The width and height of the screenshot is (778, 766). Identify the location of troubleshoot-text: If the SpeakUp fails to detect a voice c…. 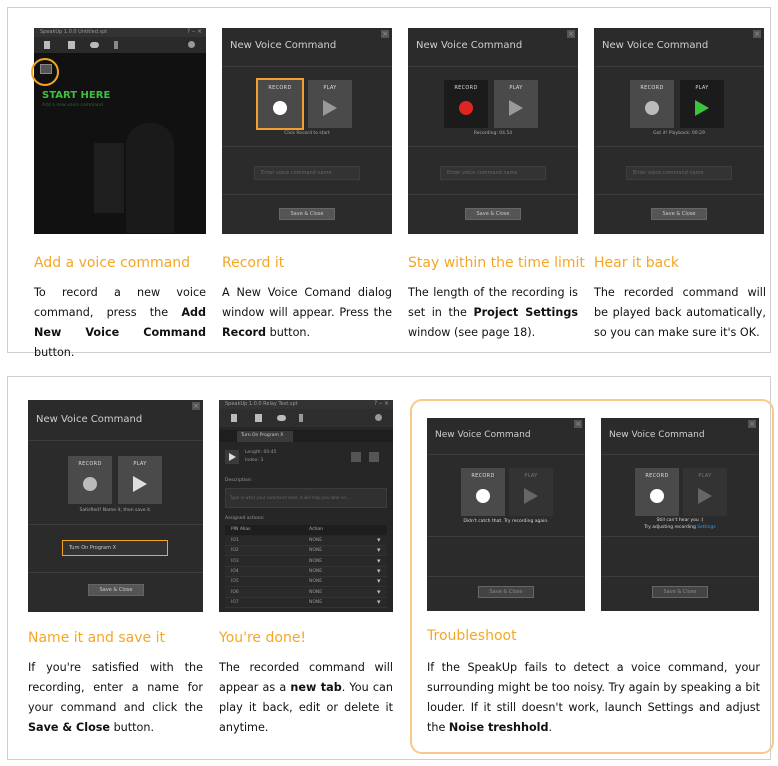
(593, 697).